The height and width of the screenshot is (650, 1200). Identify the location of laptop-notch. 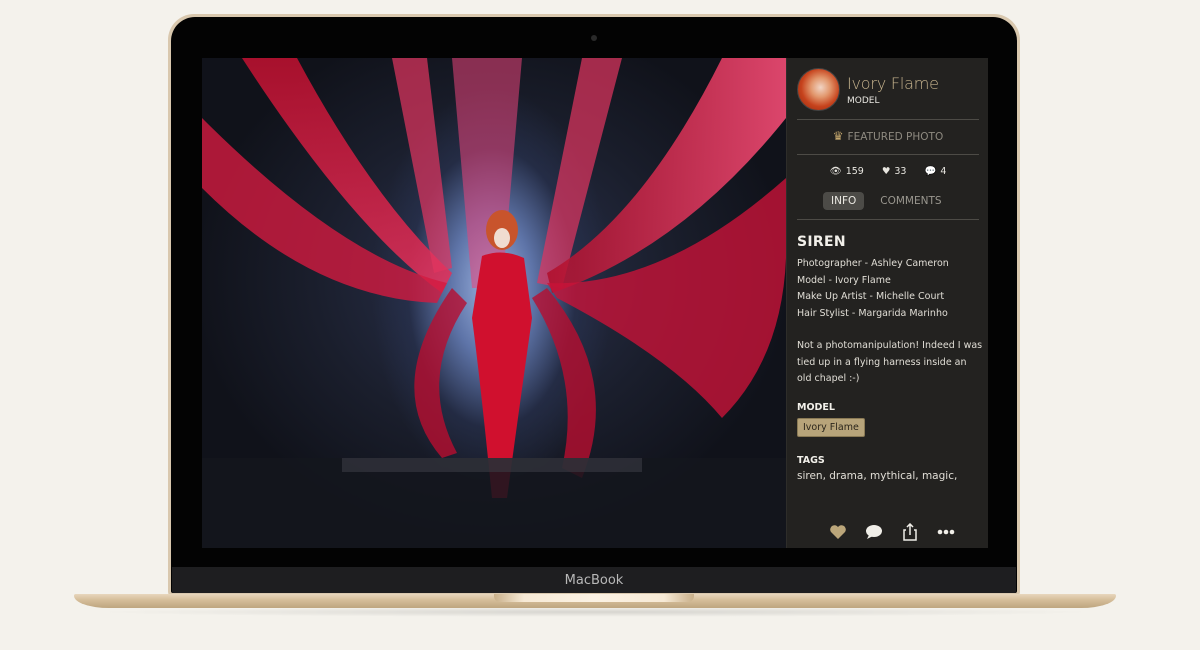
(594, 598).